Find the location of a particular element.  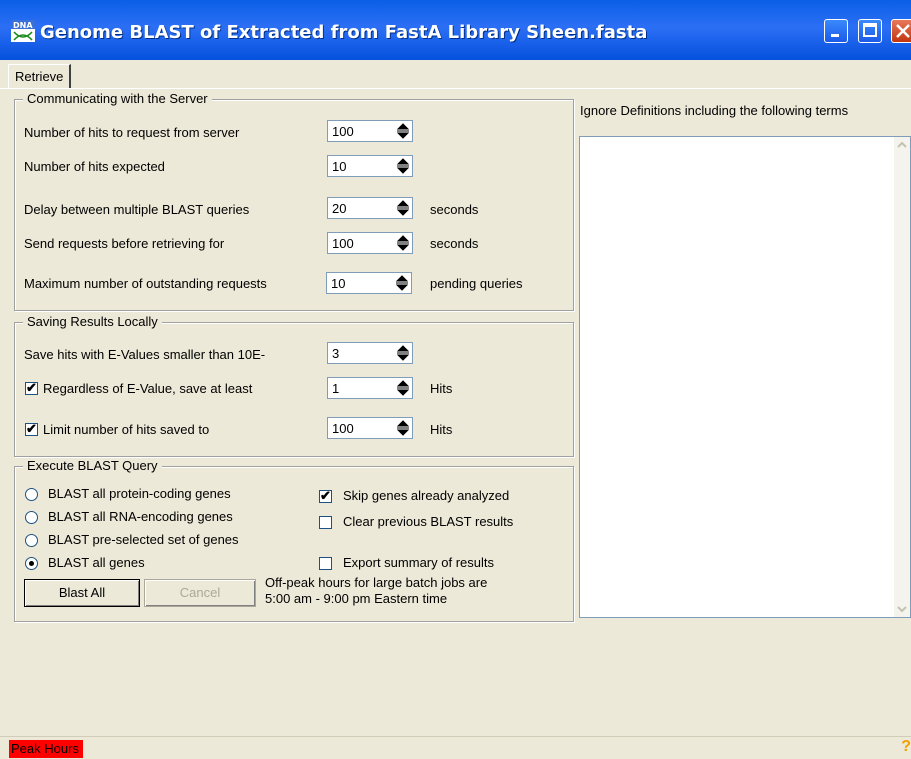

radio-rna-encoding-label: BLAST all RNA-encoding genes is located at coordinates (140, 516).